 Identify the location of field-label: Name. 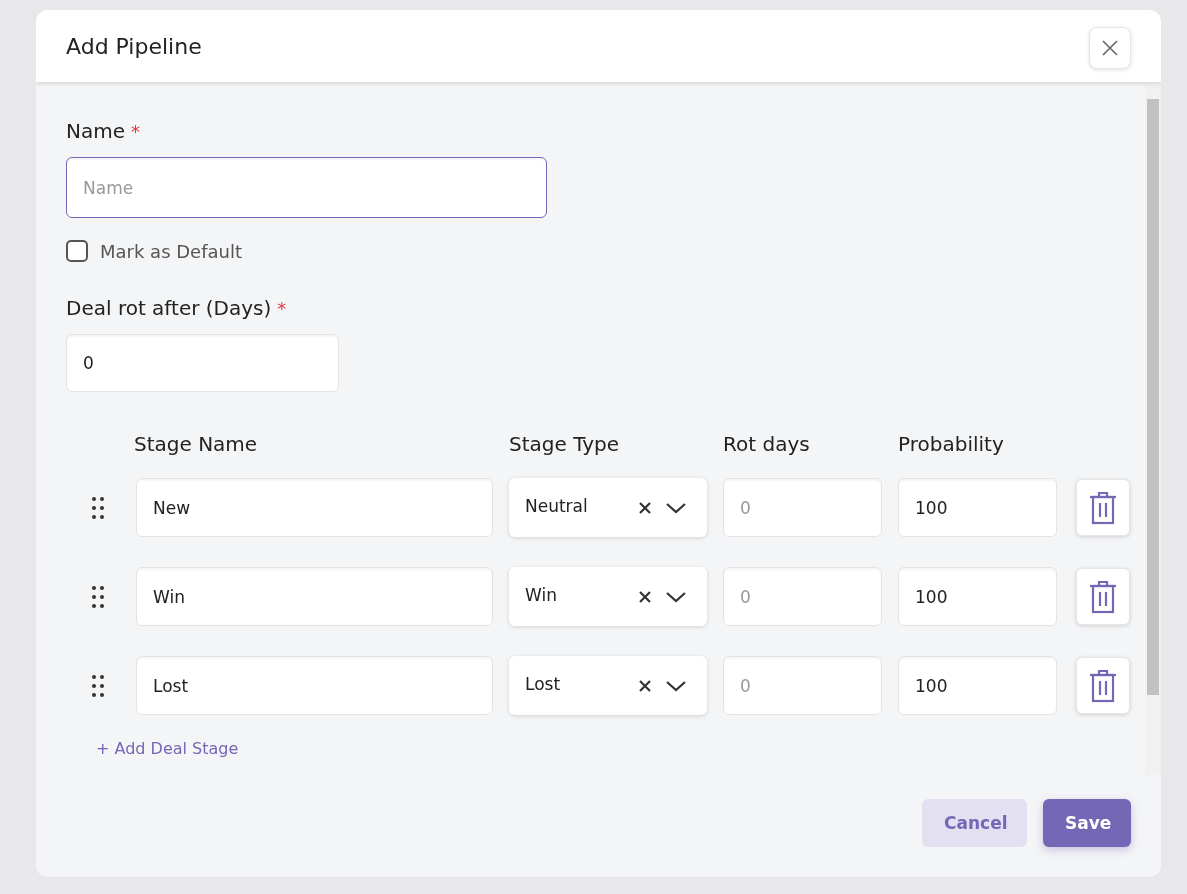
(95, 131).